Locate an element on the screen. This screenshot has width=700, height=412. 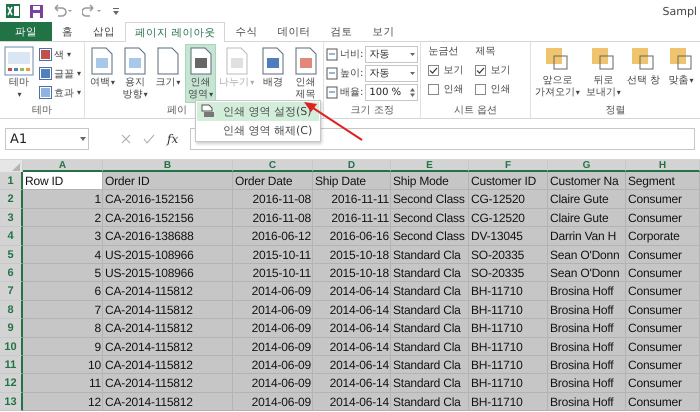
theme-option-button: 글꼴 ▾ is located at coordinates (60, 73).